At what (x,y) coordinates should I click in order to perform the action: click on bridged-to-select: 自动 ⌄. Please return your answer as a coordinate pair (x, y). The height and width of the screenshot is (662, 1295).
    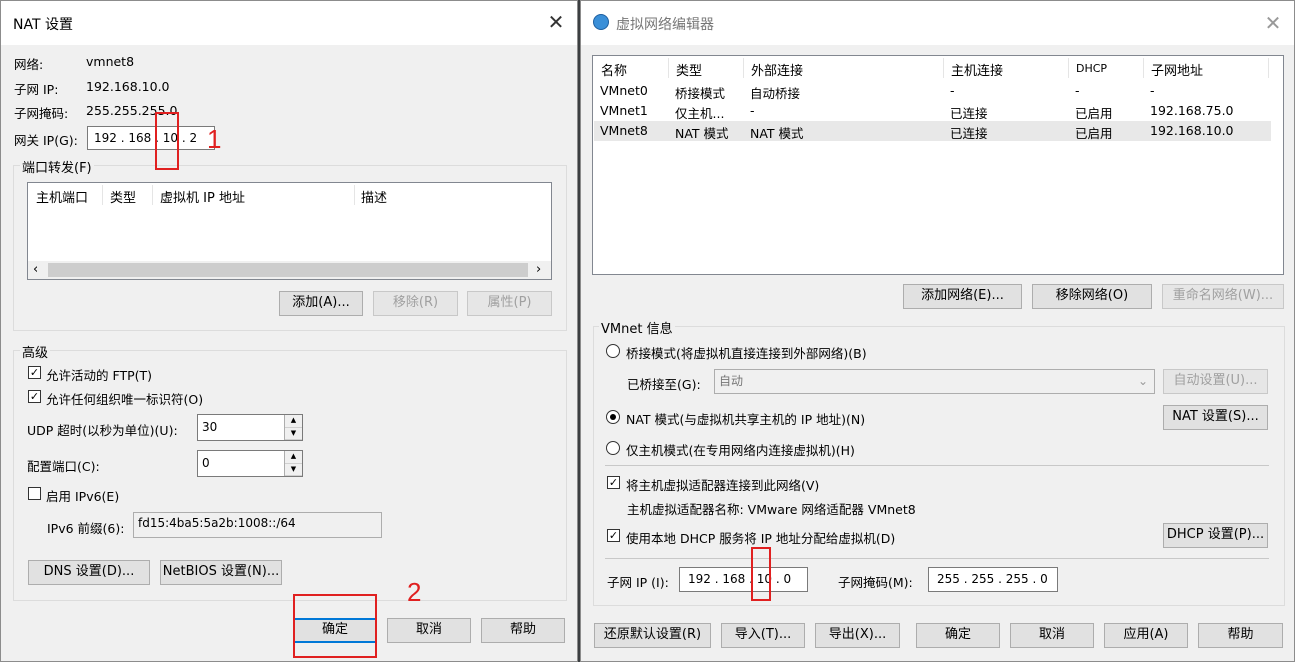
    Looking at the image, I should click on (934, 381).